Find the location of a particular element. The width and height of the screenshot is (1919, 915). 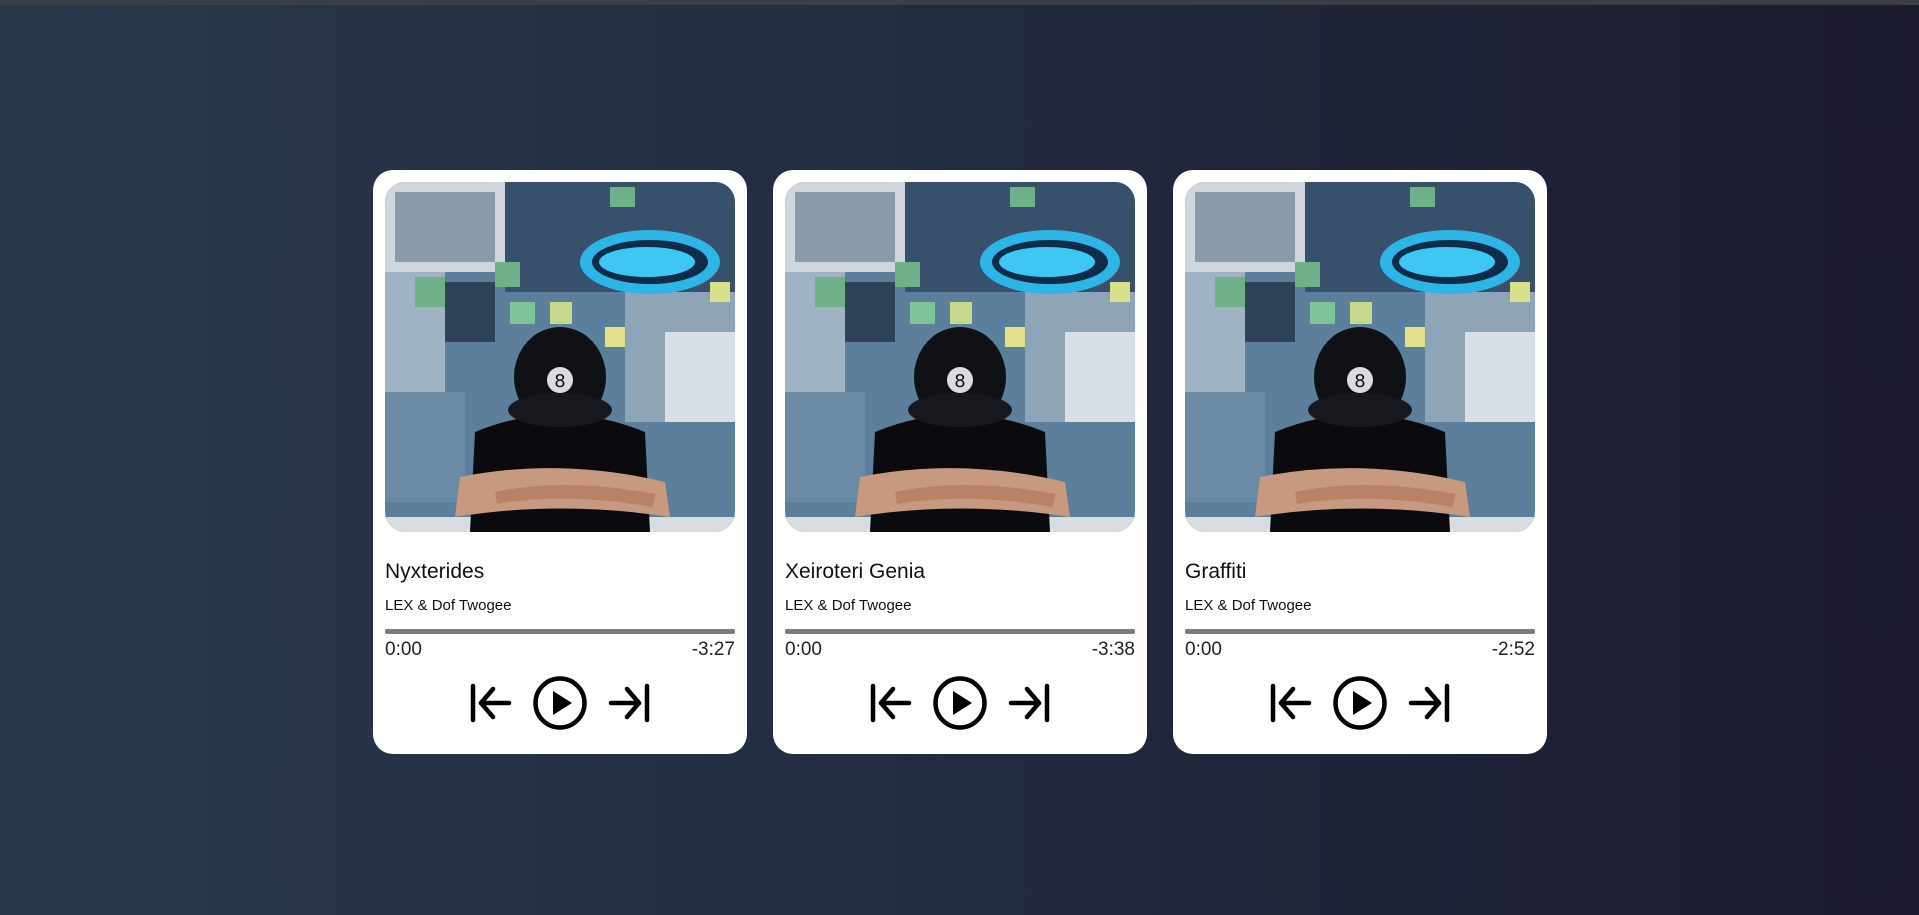

track-title: Xeiroteri Genia is located at coordinates (855, 571).